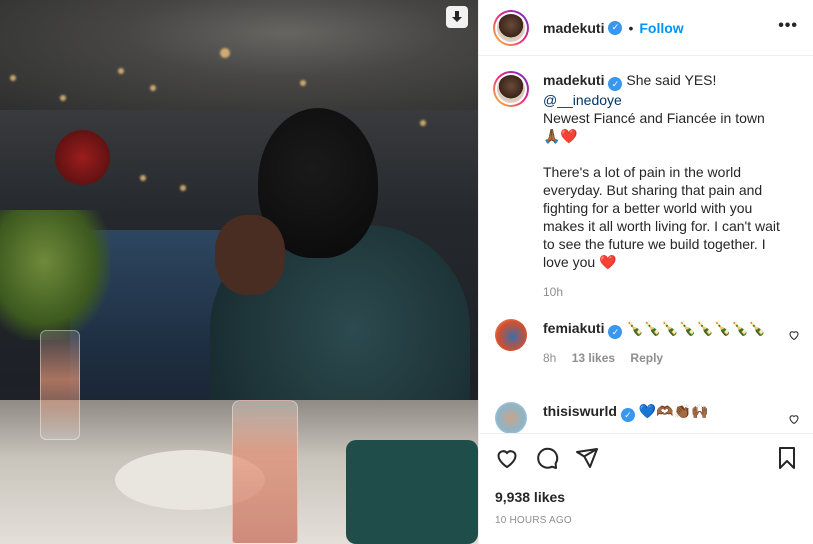  What do you see at coordinates (573, 28) in the screenshot?
I see `author-username: madekuti` at bounding box center [573, 28].